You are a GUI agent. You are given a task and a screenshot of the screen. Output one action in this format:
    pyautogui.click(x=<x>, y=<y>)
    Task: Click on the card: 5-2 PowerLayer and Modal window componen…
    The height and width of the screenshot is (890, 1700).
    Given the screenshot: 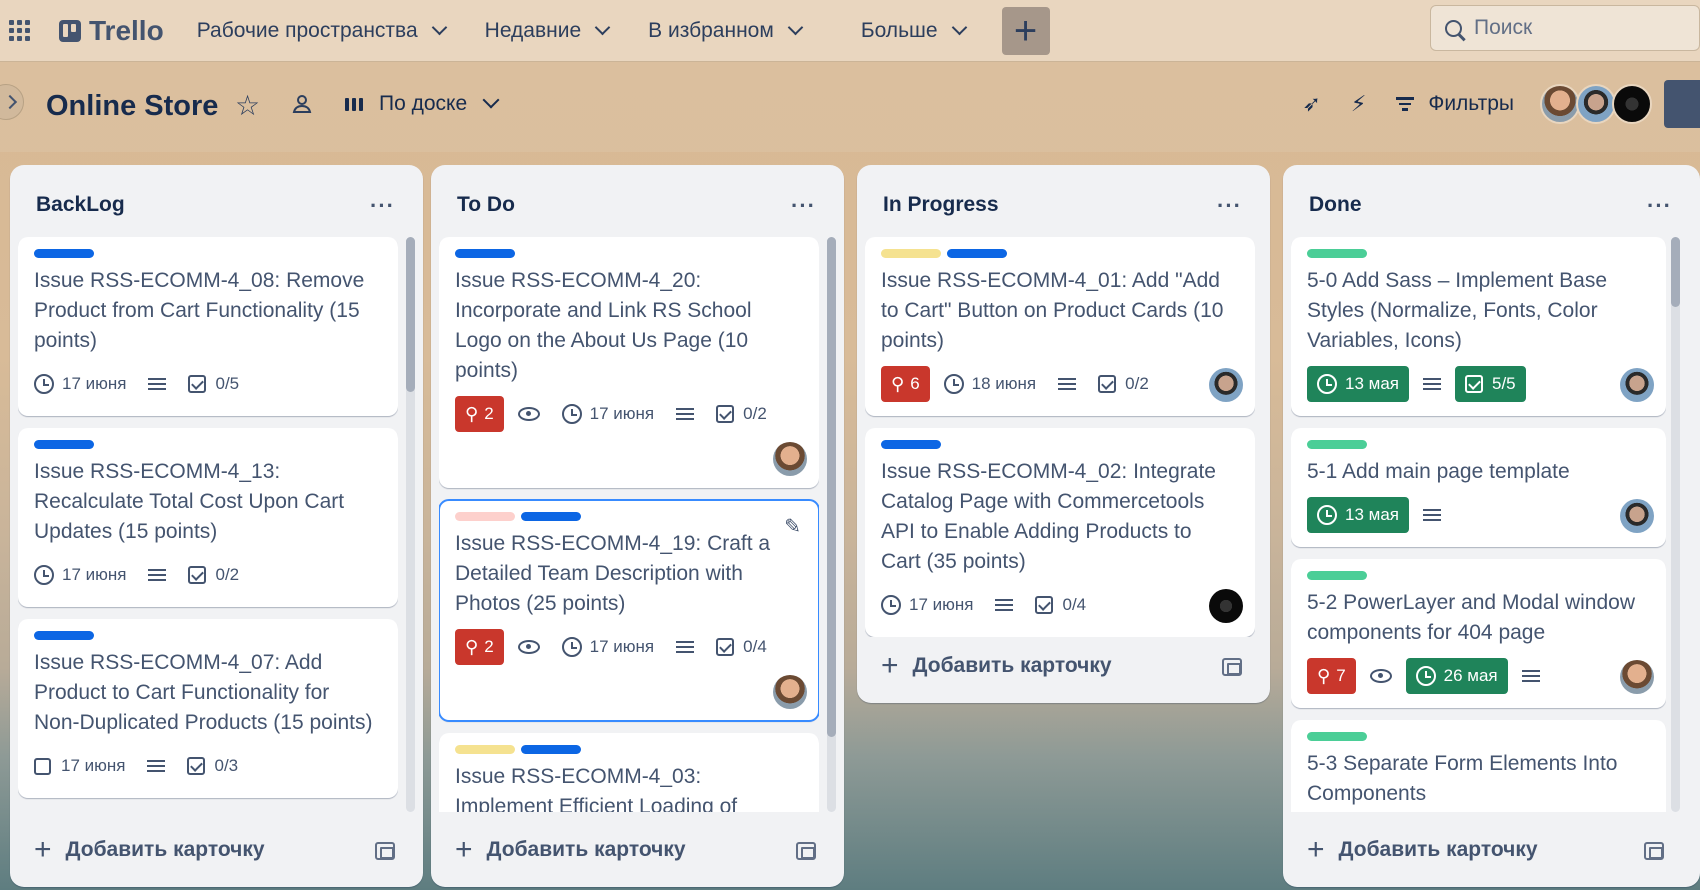 What is the action you would take?
    pyautogui.click(x=1478, y=633)
    